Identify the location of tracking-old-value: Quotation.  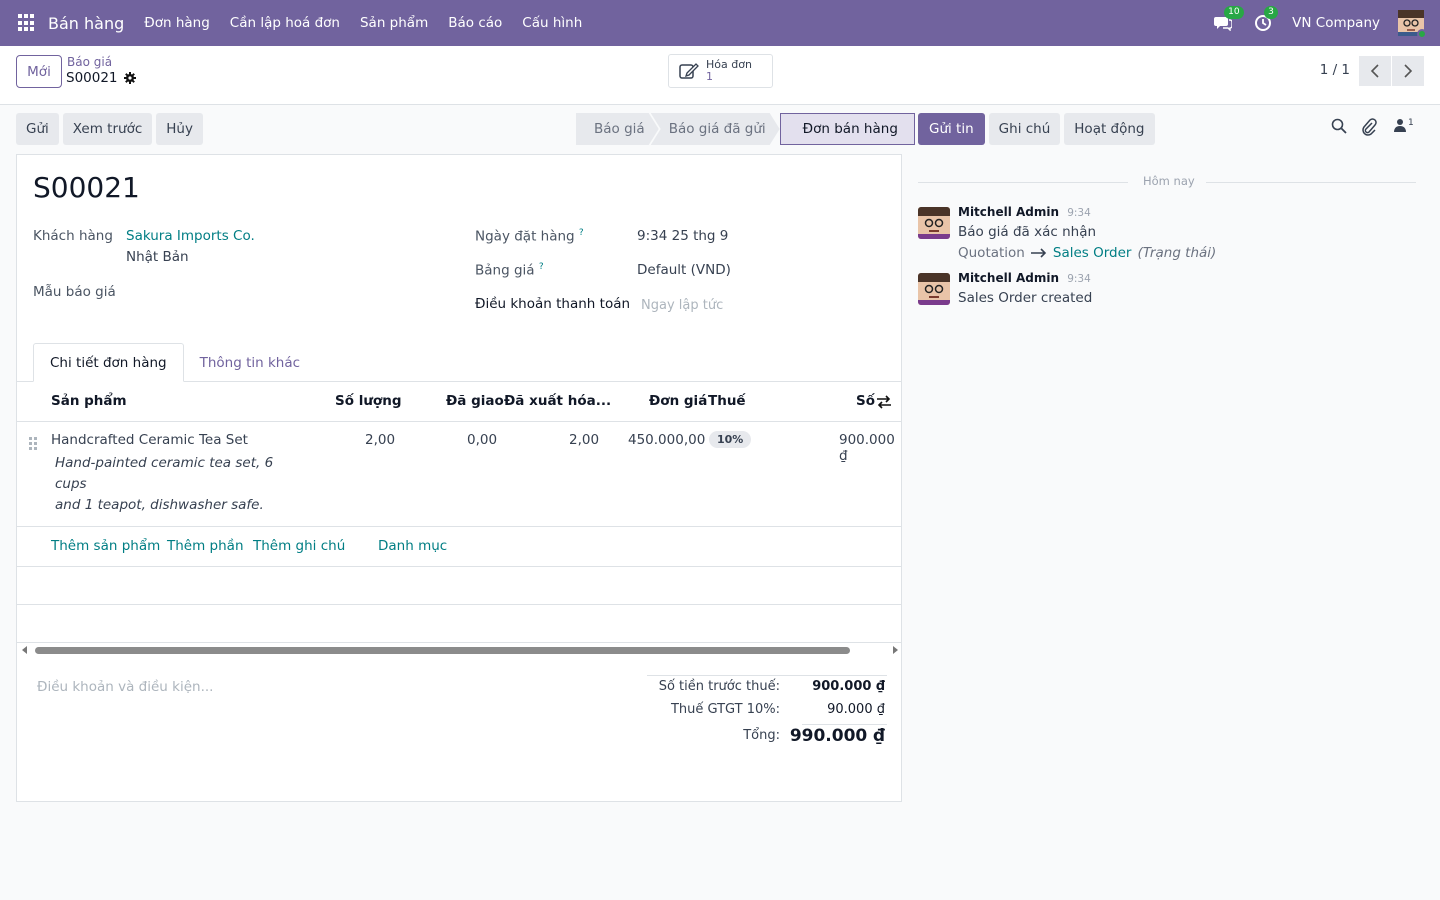
(991, 253).